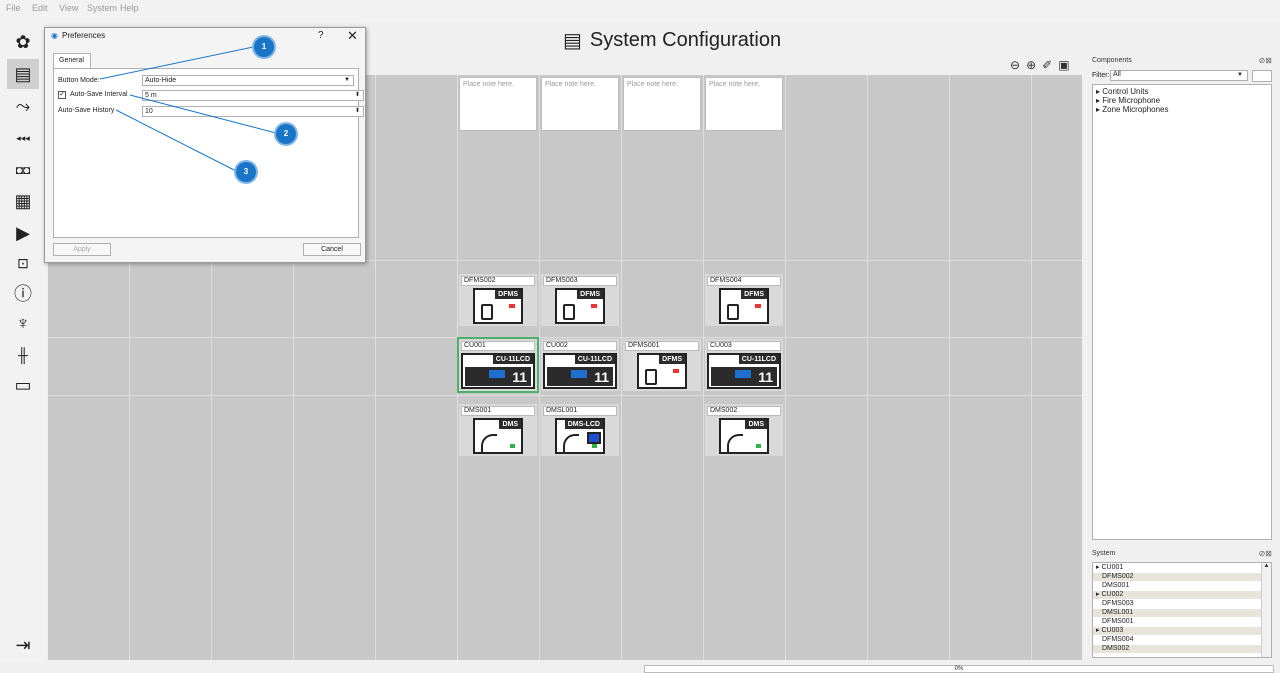 Image resolution: width=1280 pixels, height=673 pixels. What do you see at coordinates (264, 47) in the screenshot?
I see `callout-marker: 1` at bounding box center [264, 47].